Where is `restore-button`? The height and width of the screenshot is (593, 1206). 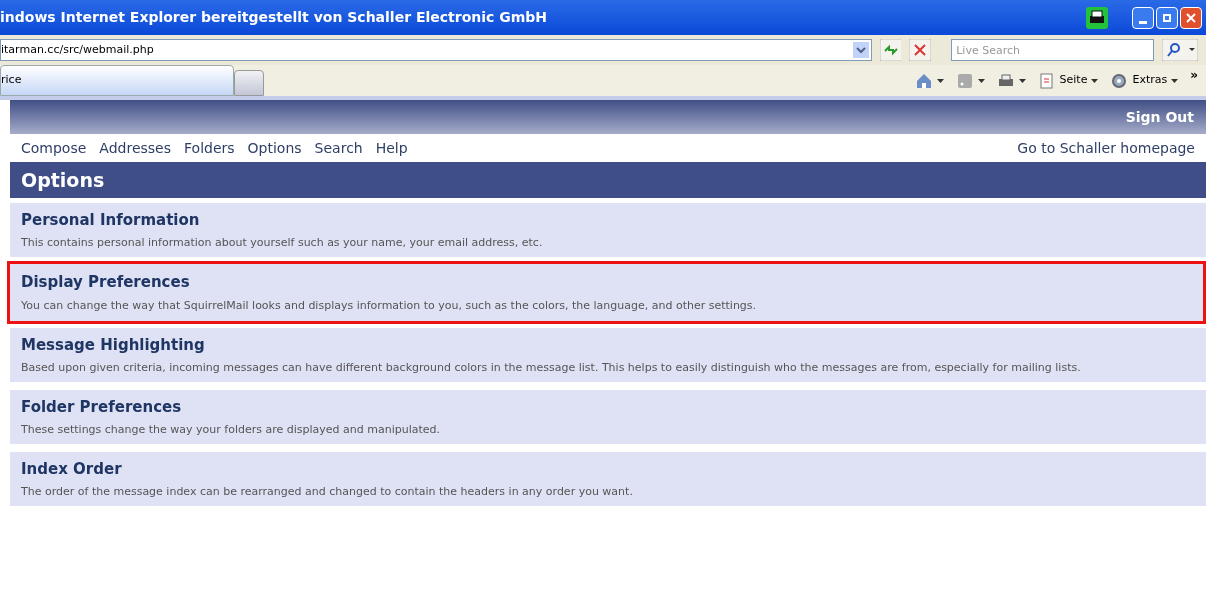 restore-button is located at coordinates (1167, 17).